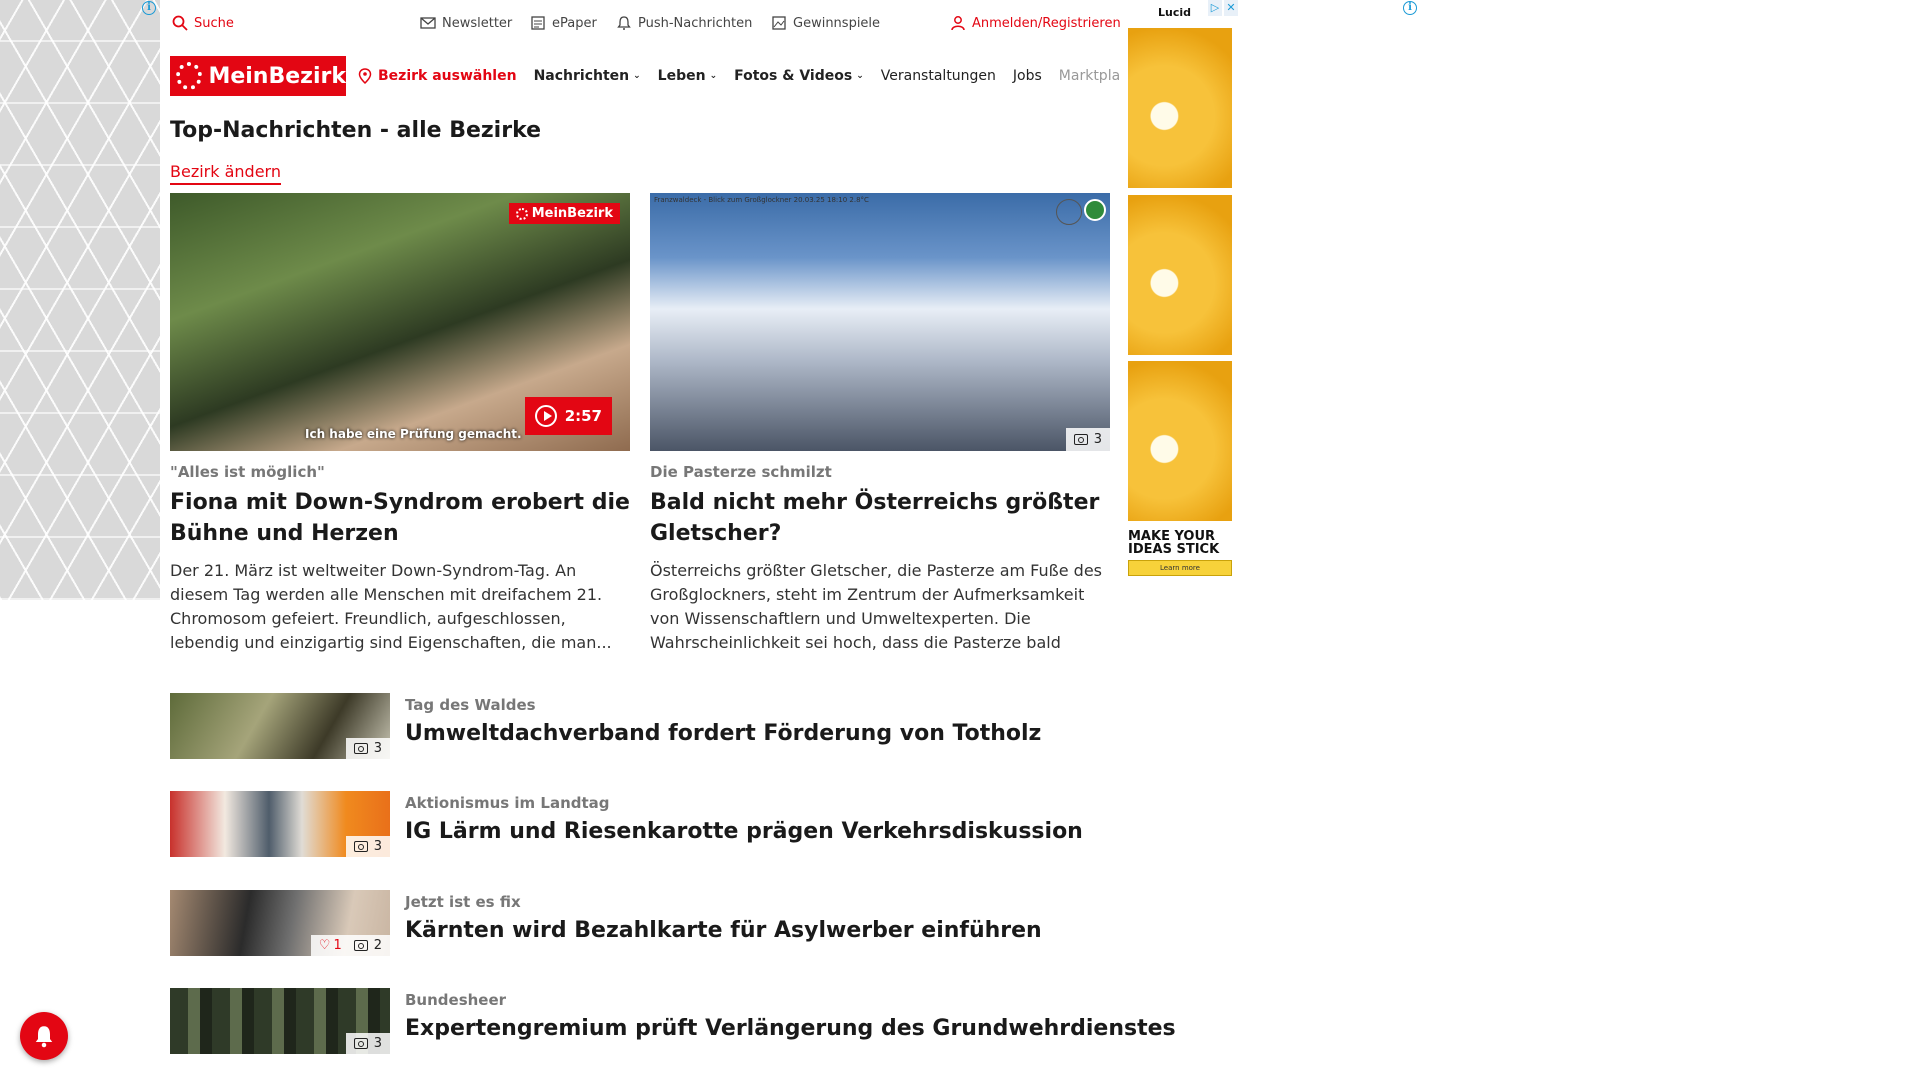 Image resolution: width=1920 pixels, height=1080 pixels. I want to click on push-notification-button, so click(44, 1036).